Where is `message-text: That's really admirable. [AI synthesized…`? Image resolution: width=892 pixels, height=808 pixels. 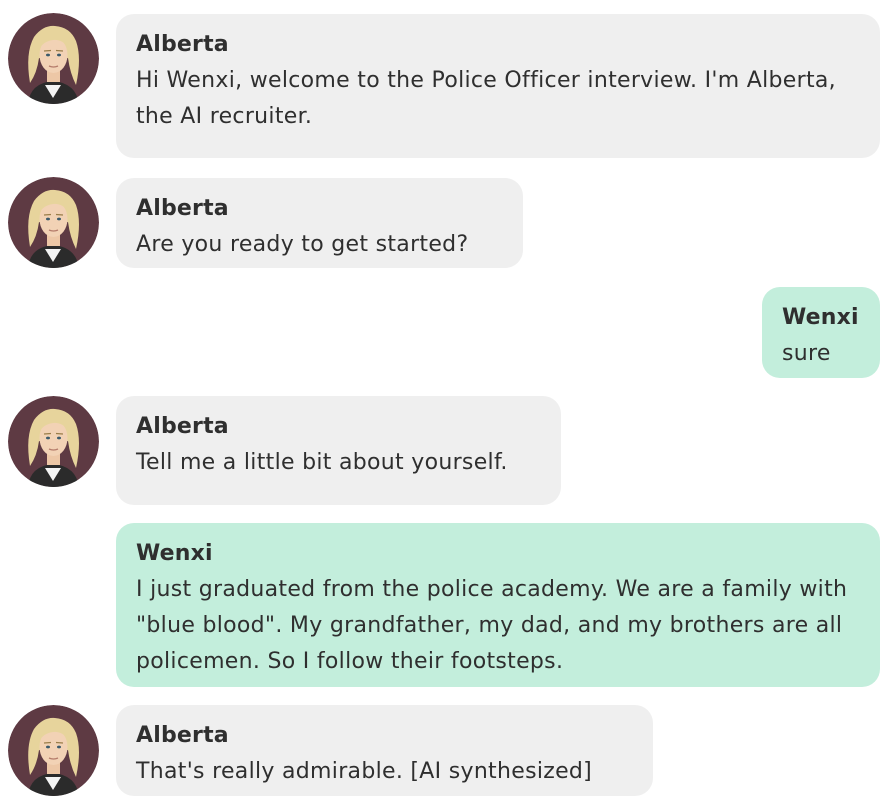
message-text: That's really admirable. [AI synthesized… is located at coordinates (364, 771).